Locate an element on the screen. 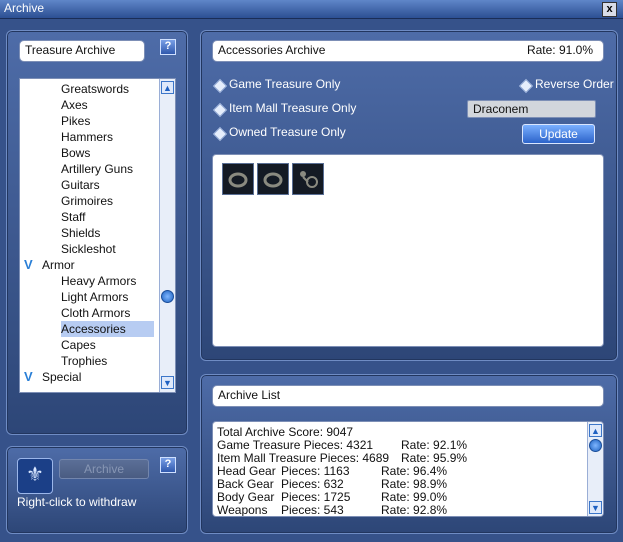 The image size is (623, 542). tree-item: Grimoires is located at coordinates (87, 201).